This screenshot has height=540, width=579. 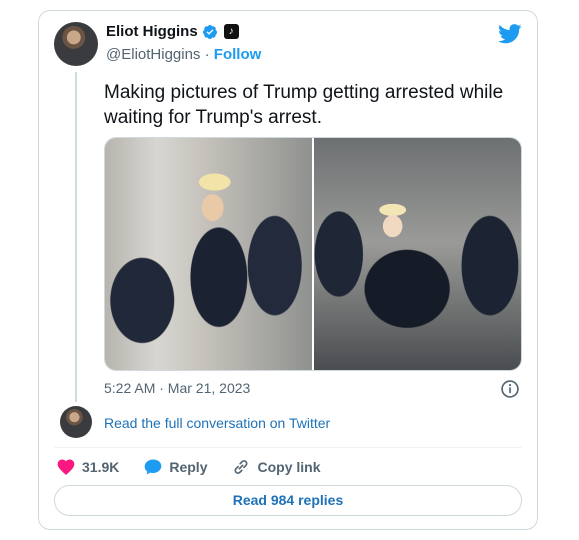 I want to click on thread-line, so click(x=76, y=237).